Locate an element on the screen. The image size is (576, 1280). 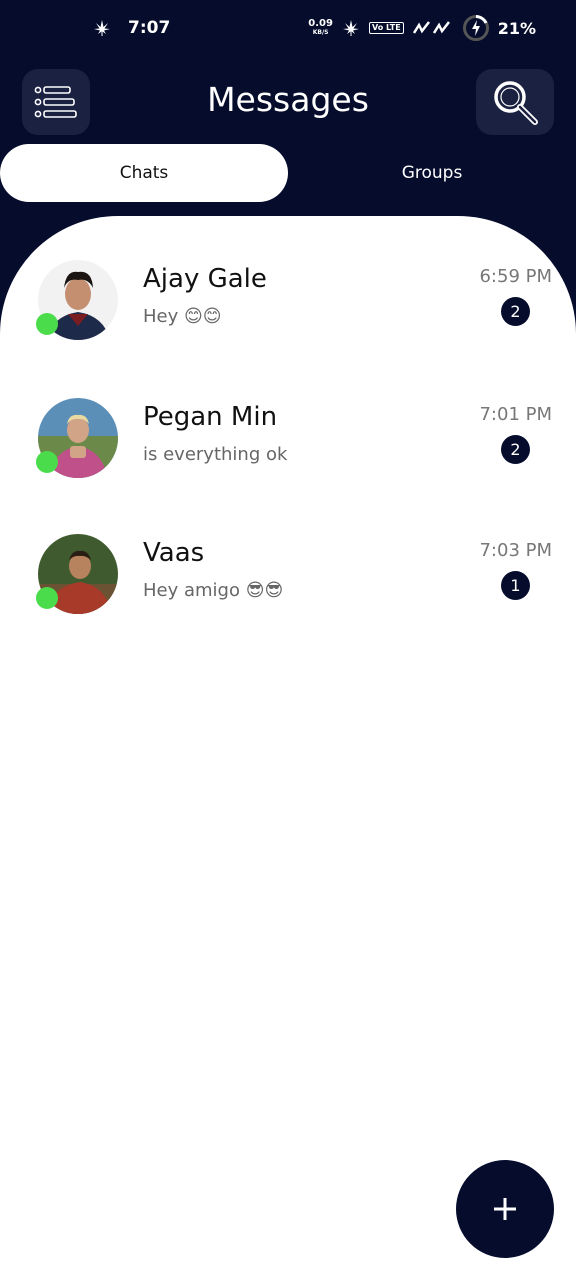
chat-item-ajay-gale: Ajay Gale Hey 😊😊 6:59 PM 2 is located at coordinates (288, 315).